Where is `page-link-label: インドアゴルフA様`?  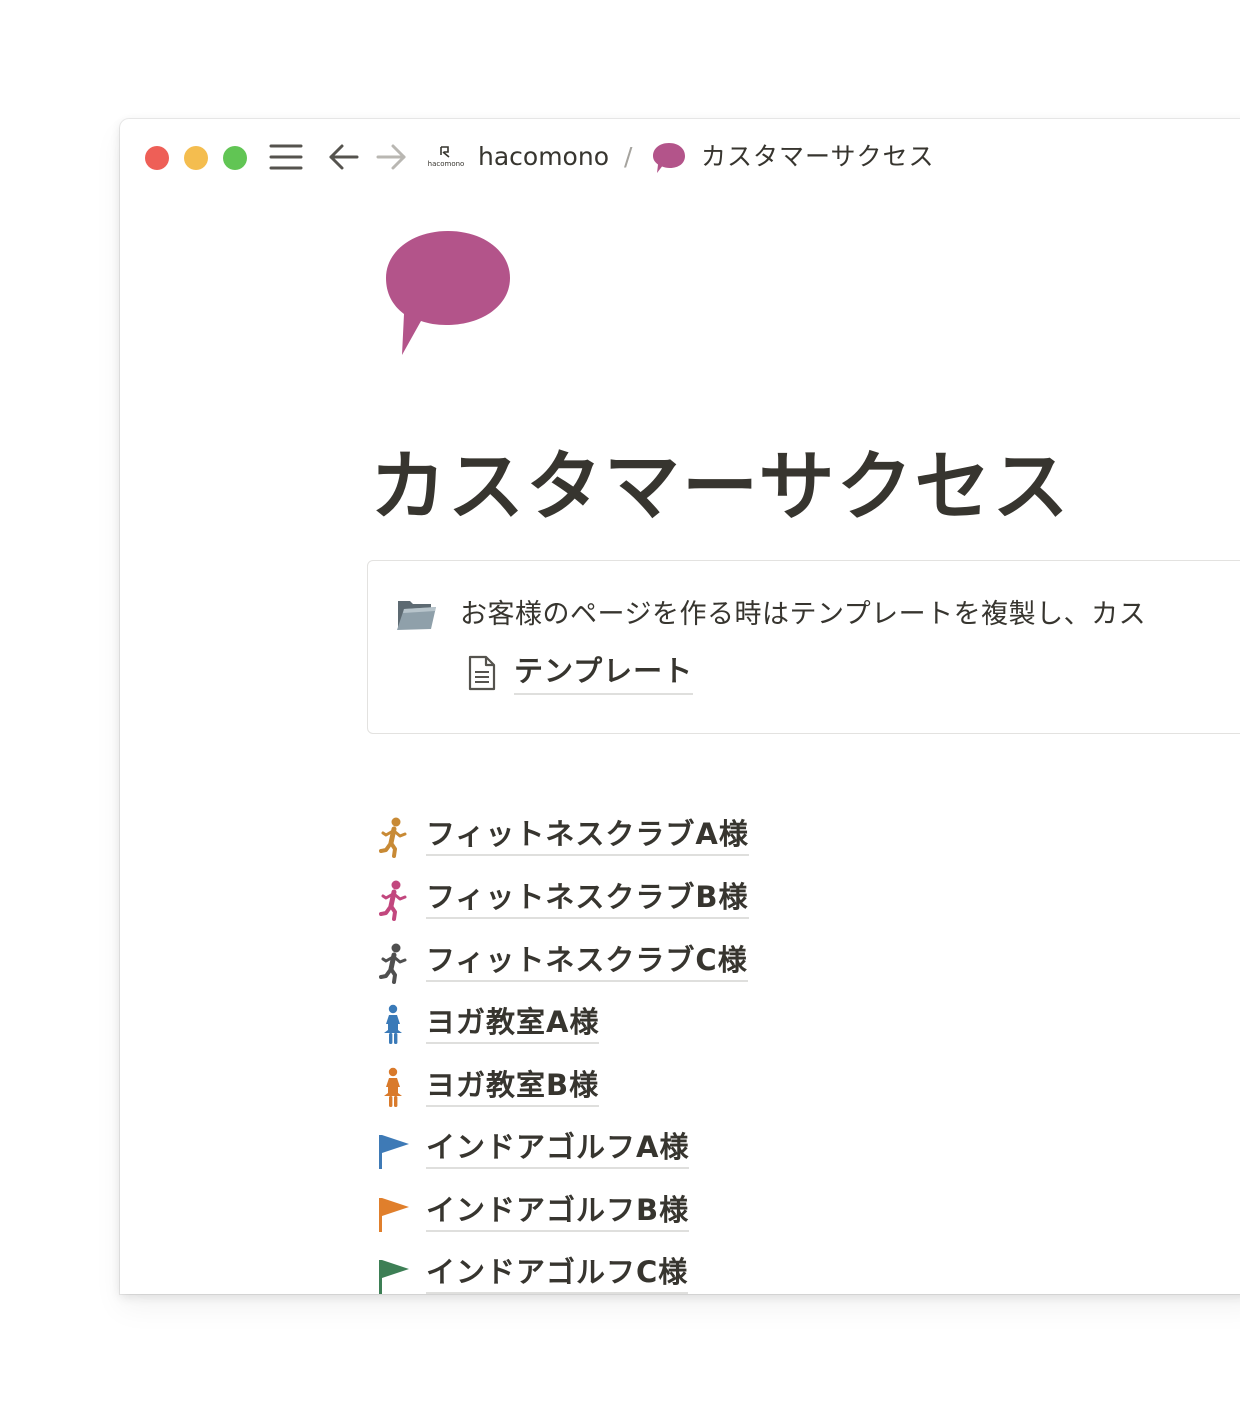
page-link-label: インドアゴルフA様 is located at coordinates (558, 1148).